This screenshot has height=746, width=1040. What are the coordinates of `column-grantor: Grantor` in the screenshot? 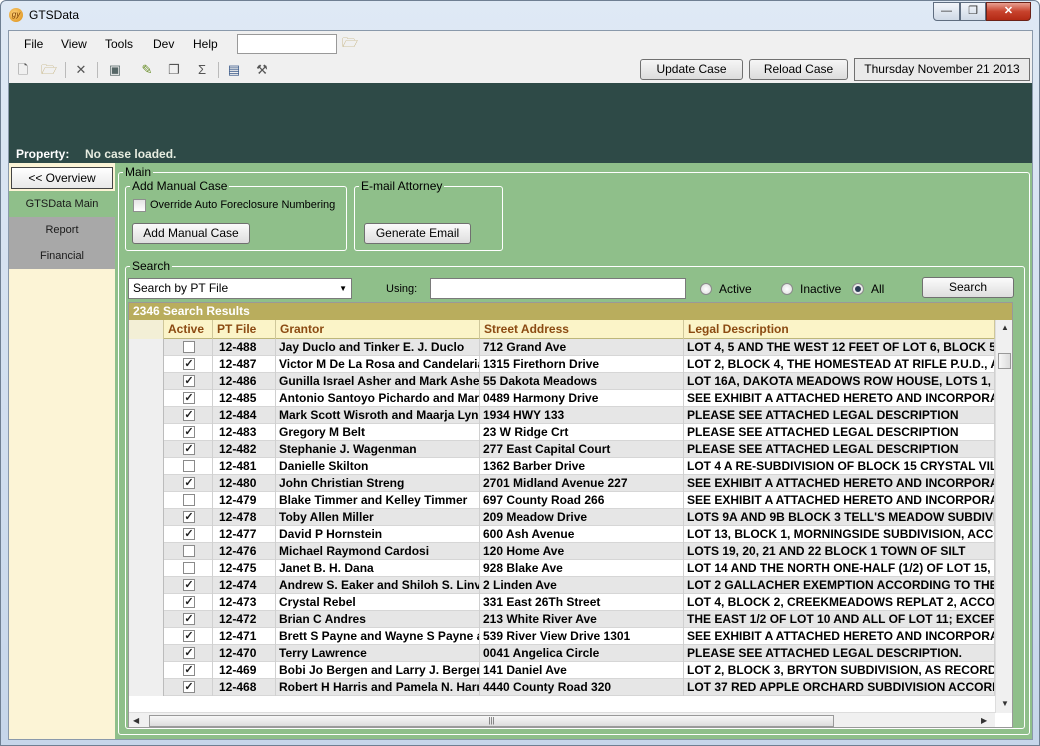 It's located at (378, 329).